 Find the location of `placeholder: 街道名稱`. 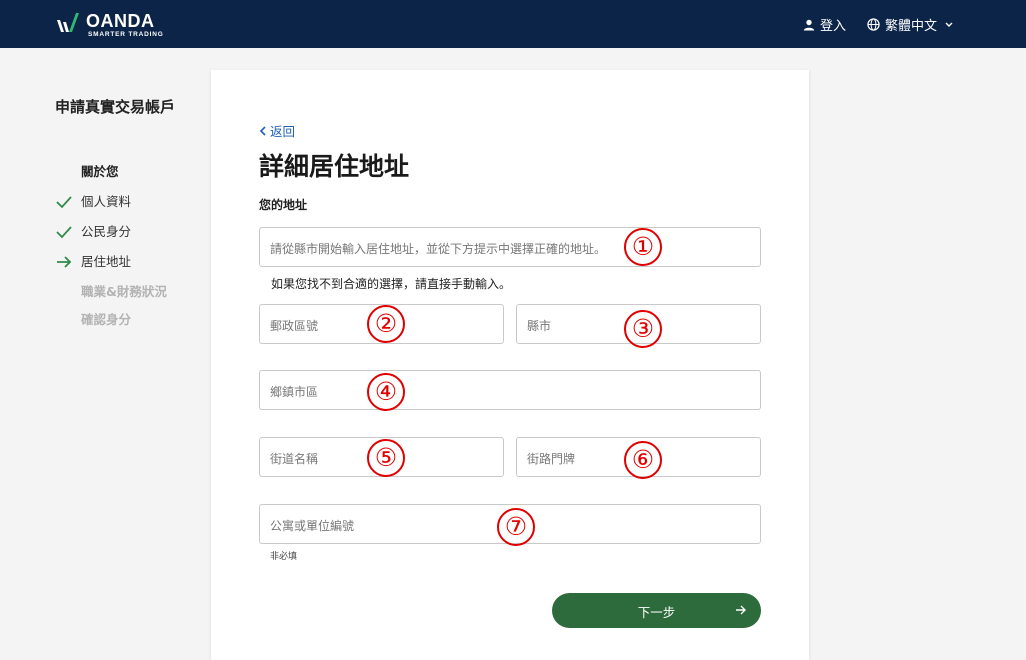

placeholder: 街道名稱 is located at coordinates (294, 459).